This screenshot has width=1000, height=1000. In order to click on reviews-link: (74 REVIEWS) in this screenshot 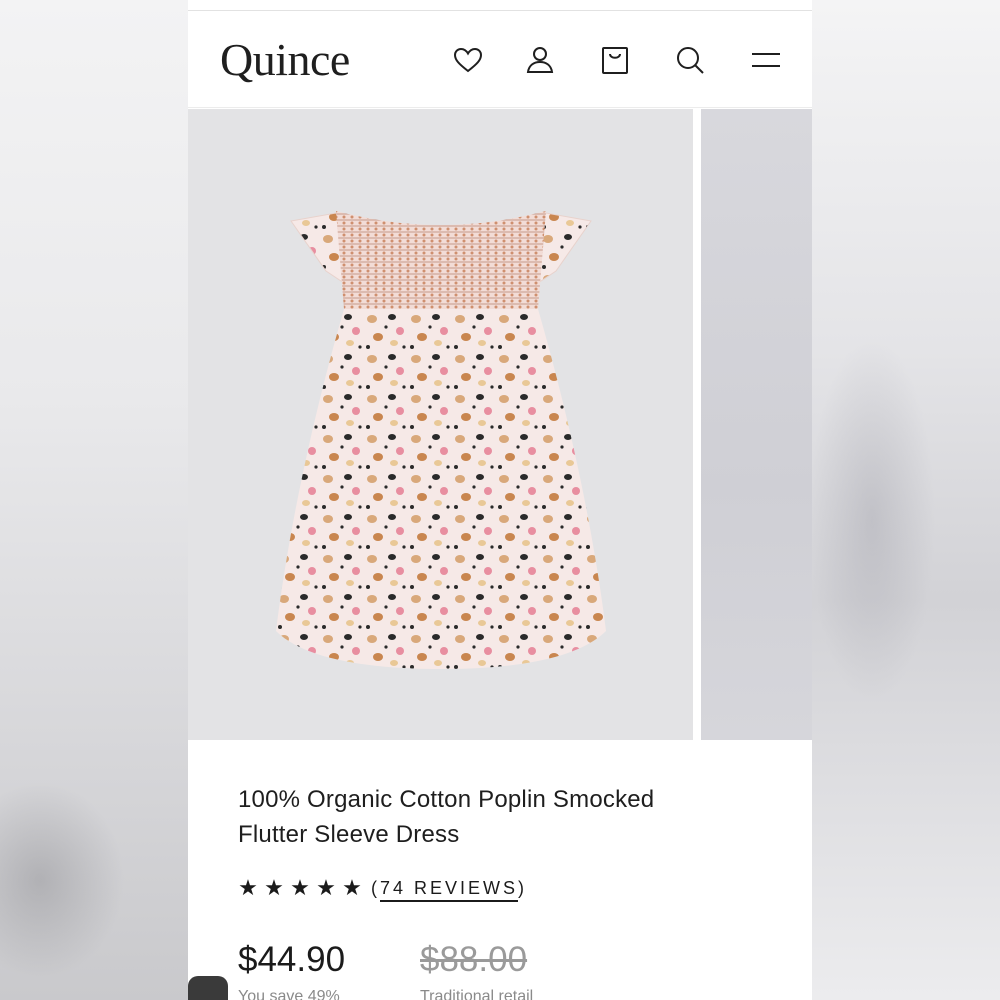, I will do `click(449, 889)`.